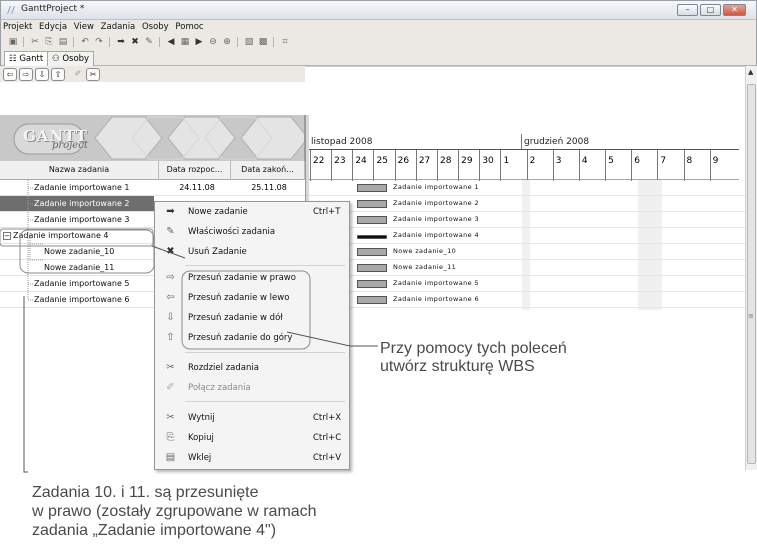 The height and width of the screenshot is (545, 757). Describe the element at coordinates (583, 165) in the screenshot. I see `day-label: 4` at that location.